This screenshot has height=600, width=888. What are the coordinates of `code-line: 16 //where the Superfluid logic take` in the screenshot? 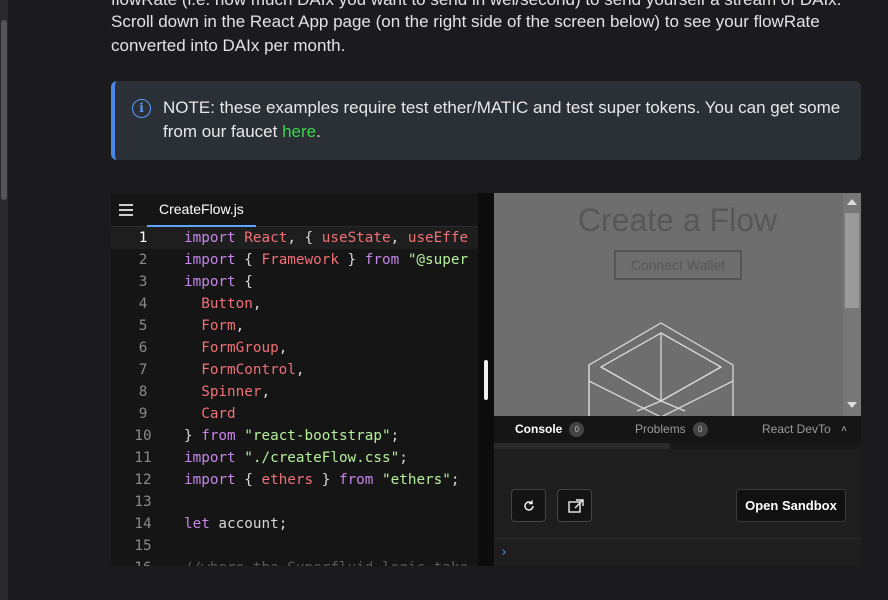 It's located at (296, 561).